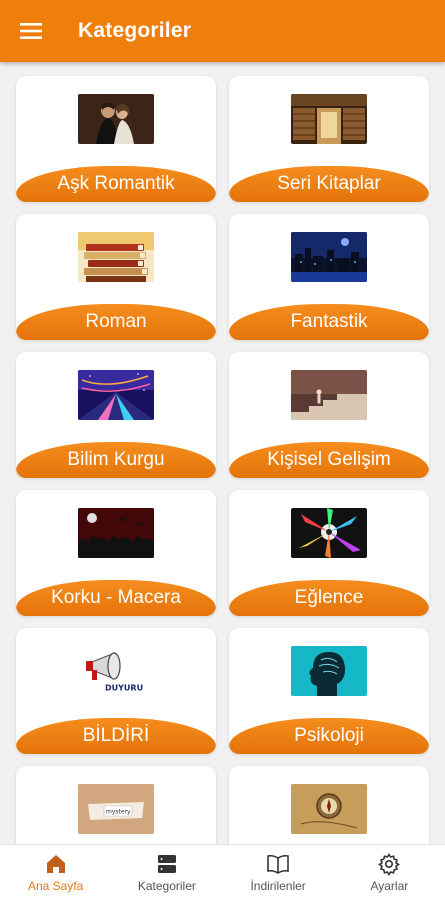  I want to click on nav-ayarlar: Ayarlar, so click(389, 872).